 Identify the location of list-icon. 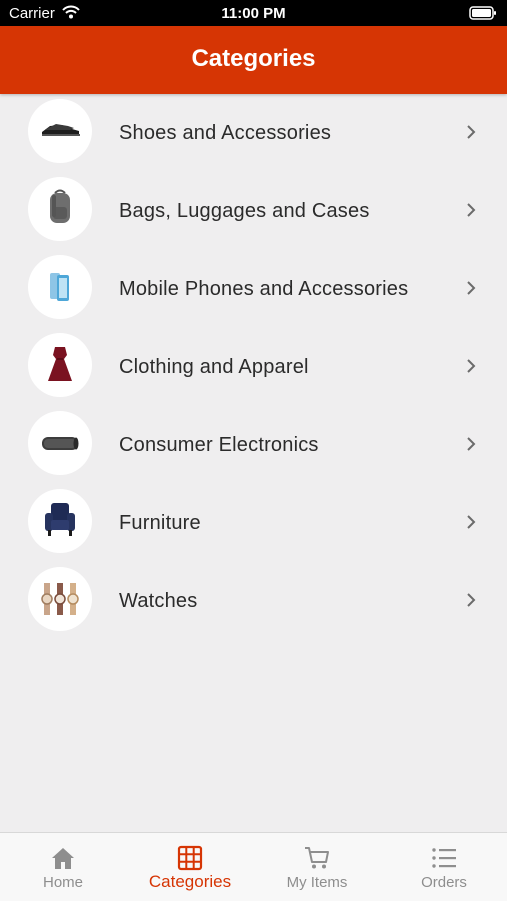
(444, 858).